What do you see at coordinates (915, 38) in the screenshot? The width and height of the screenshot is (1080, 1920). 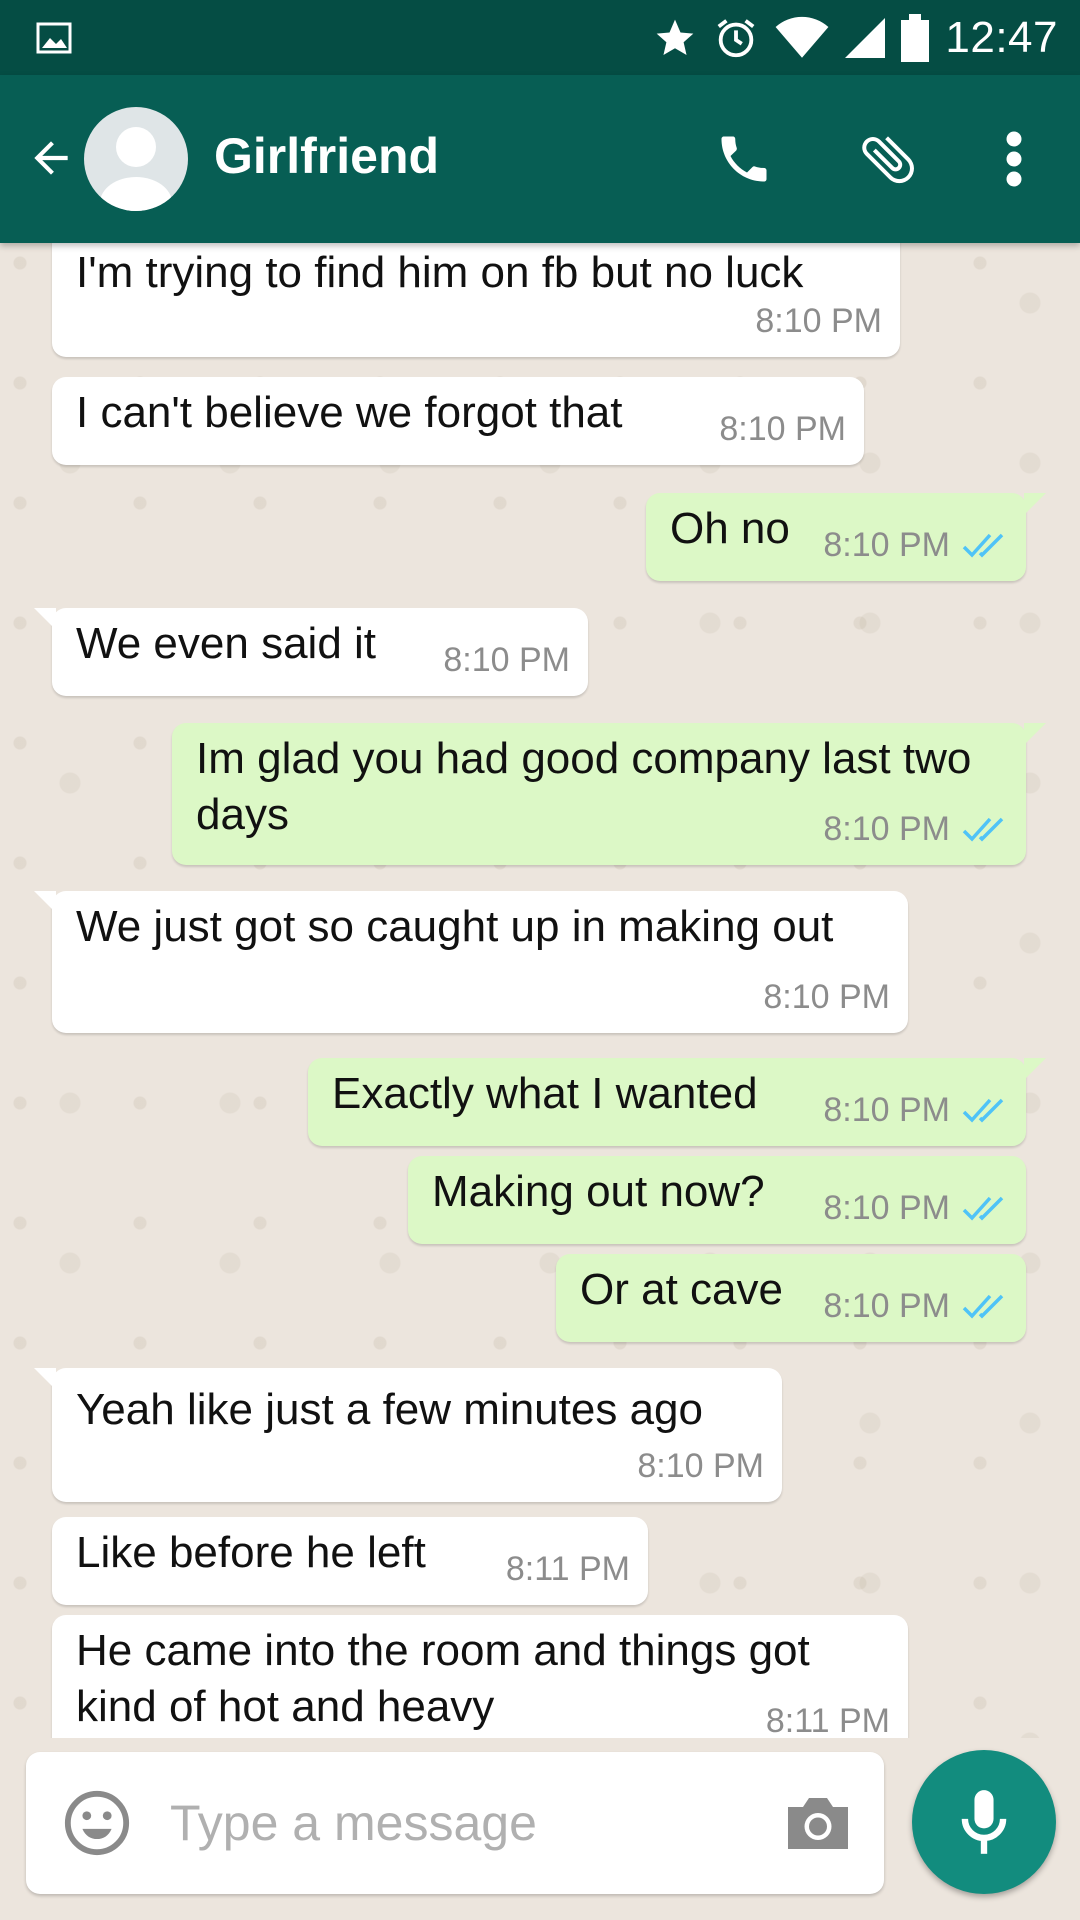 I see `battery-icon` at bounding box center [915, 38].